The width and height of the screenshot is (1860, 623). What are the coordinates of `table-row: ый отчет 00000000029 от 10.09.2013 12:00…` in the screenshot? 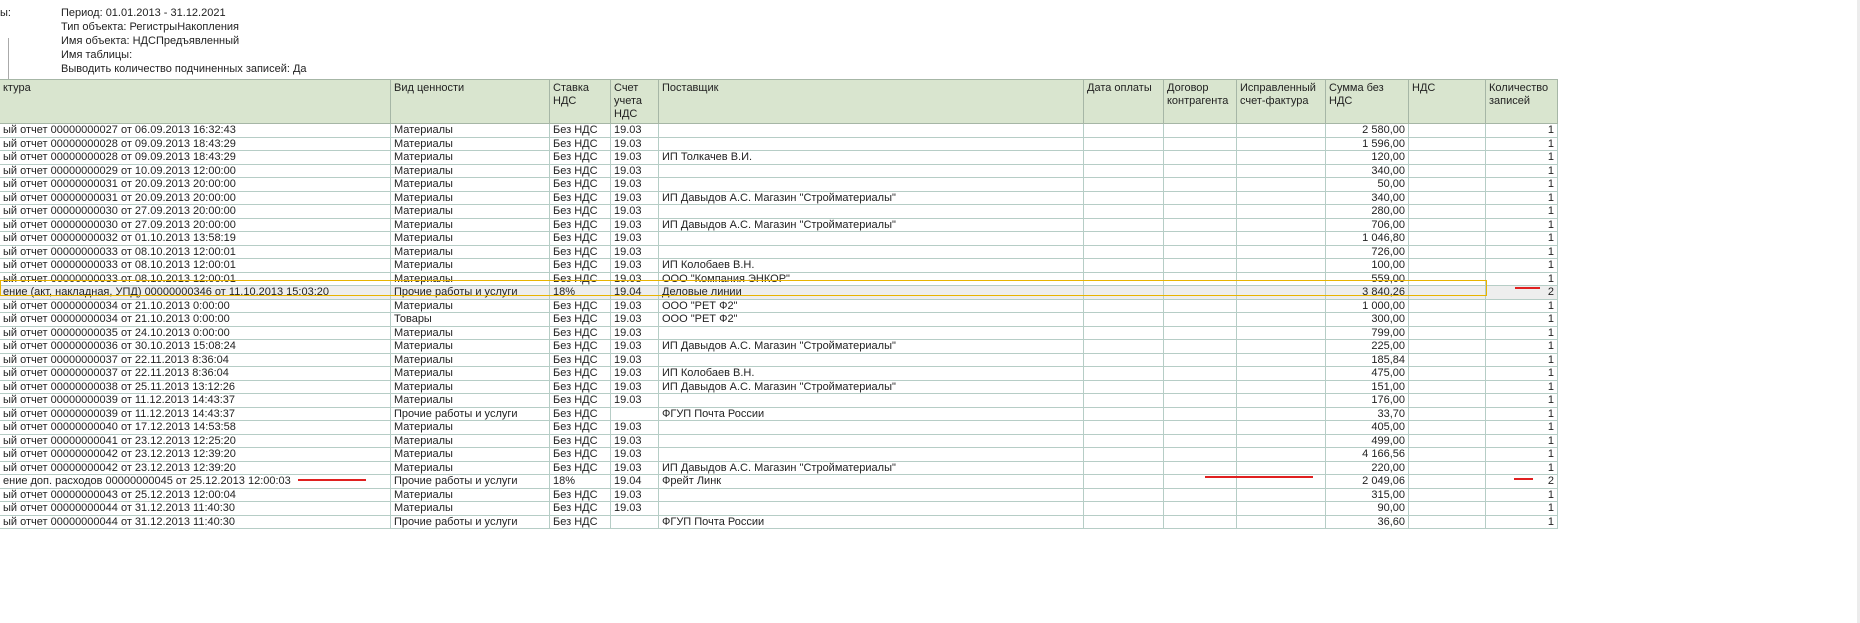 It's located at (779, 170).